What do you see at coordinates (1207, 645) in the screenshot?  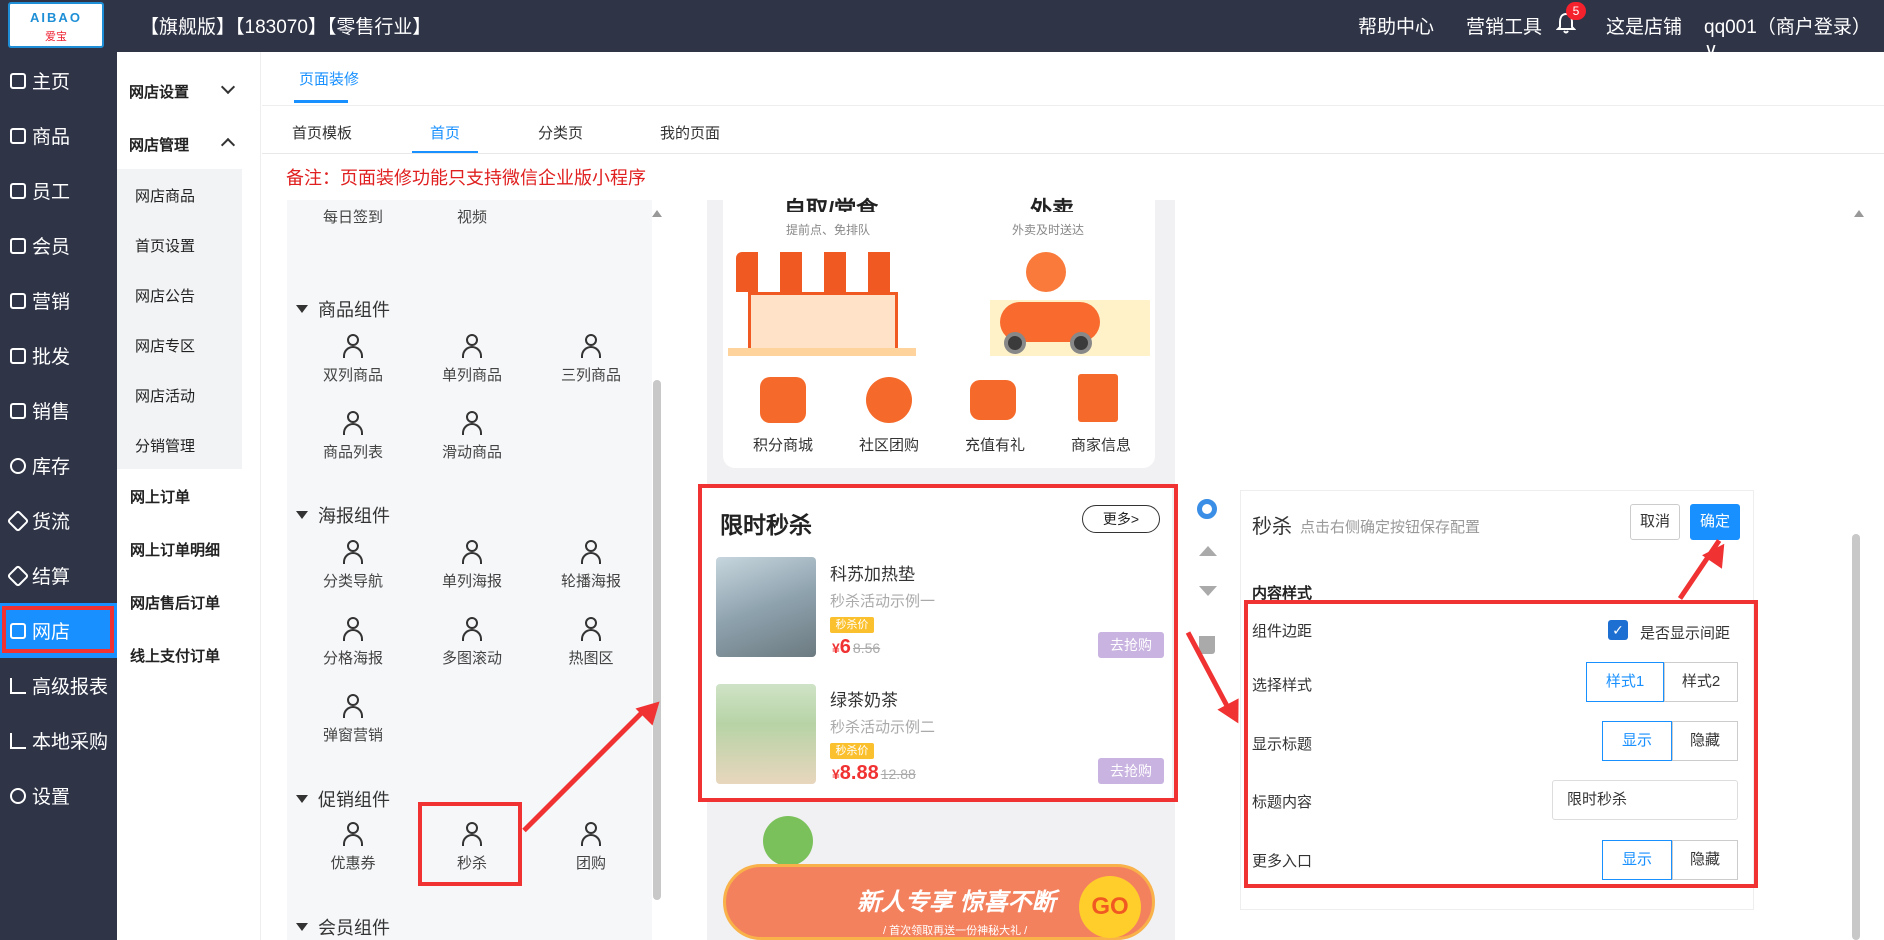 I see `trash-icon` at bounding box center [1207, 645].